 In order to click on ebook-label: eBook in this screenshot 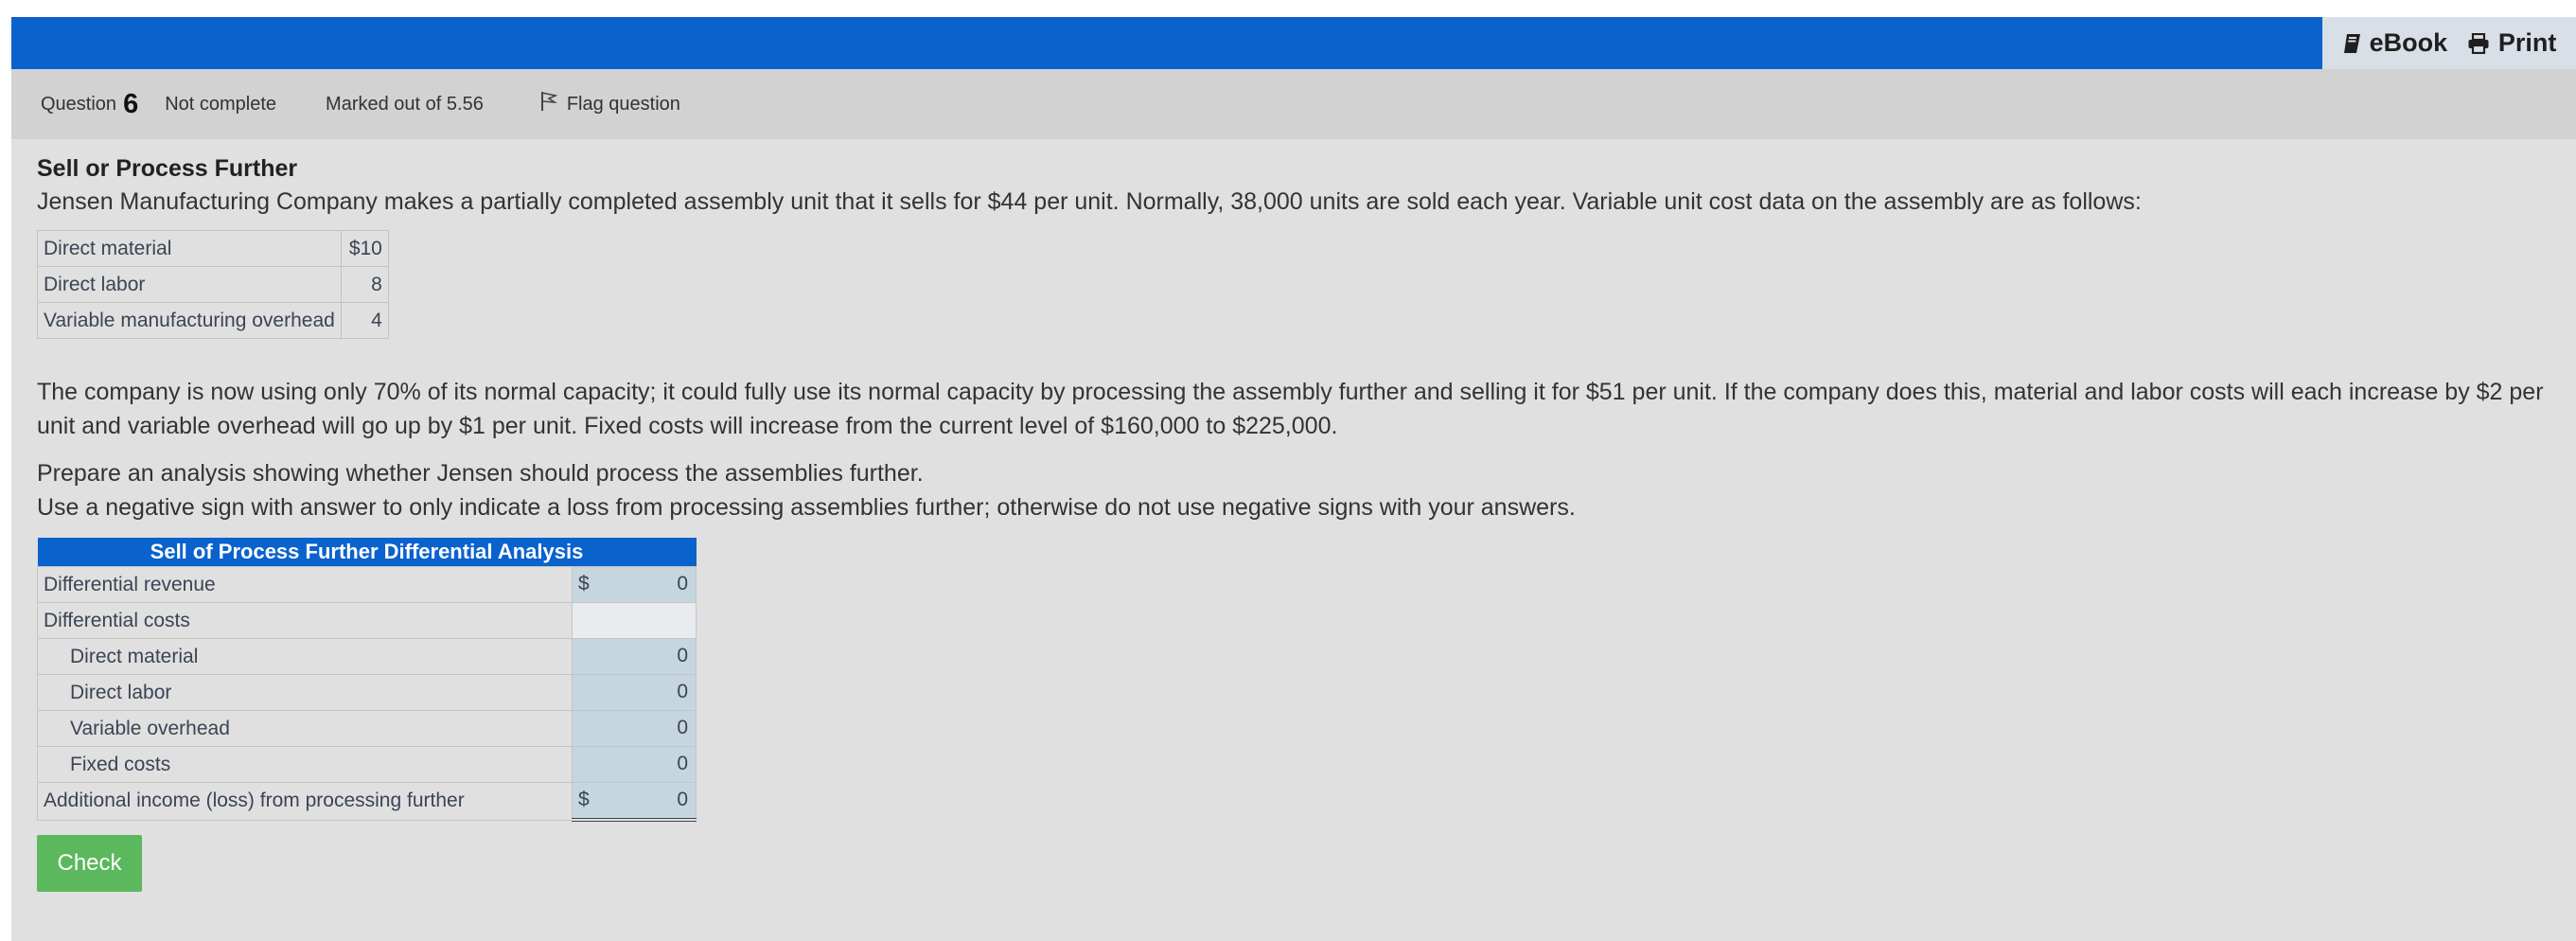, I will do `click(2408, 42)`.